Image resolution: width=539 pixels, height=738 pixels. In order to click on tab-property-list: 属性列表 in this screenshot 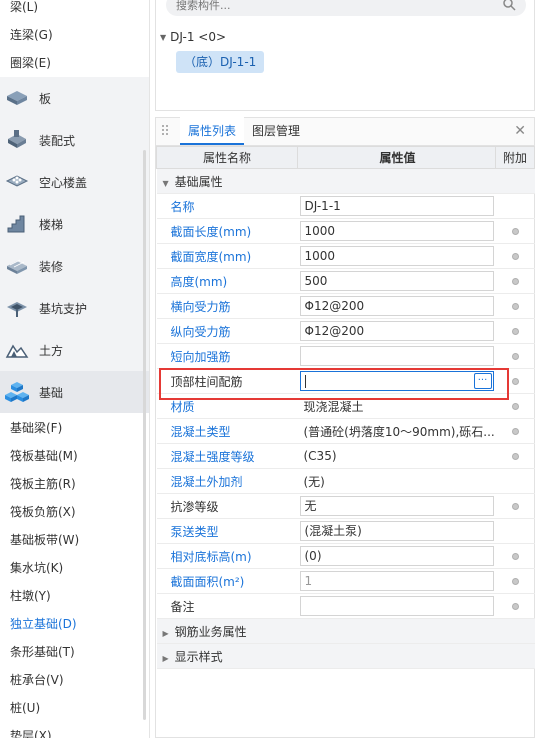, I will do `click(212, 131)`.